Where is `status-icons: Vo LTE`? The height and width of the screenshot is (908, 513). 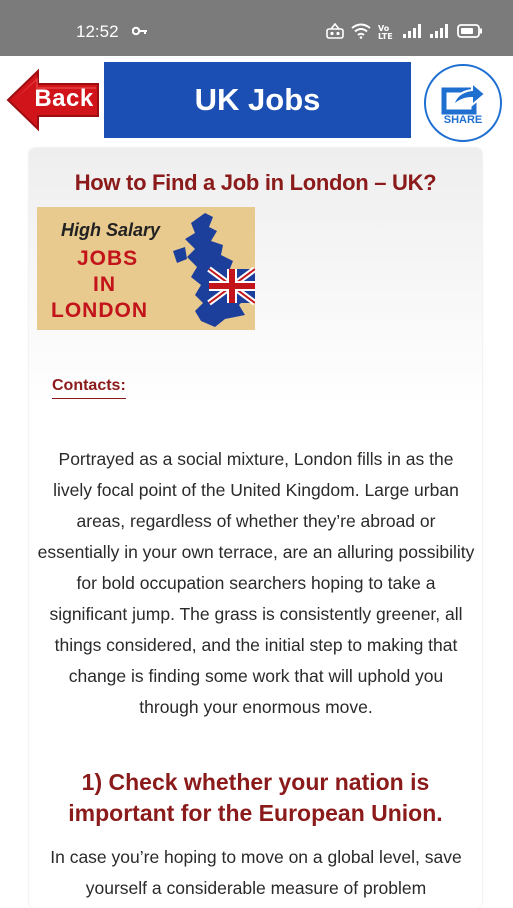
status-icons: Vo LTE is located at coordinates (404, 31).